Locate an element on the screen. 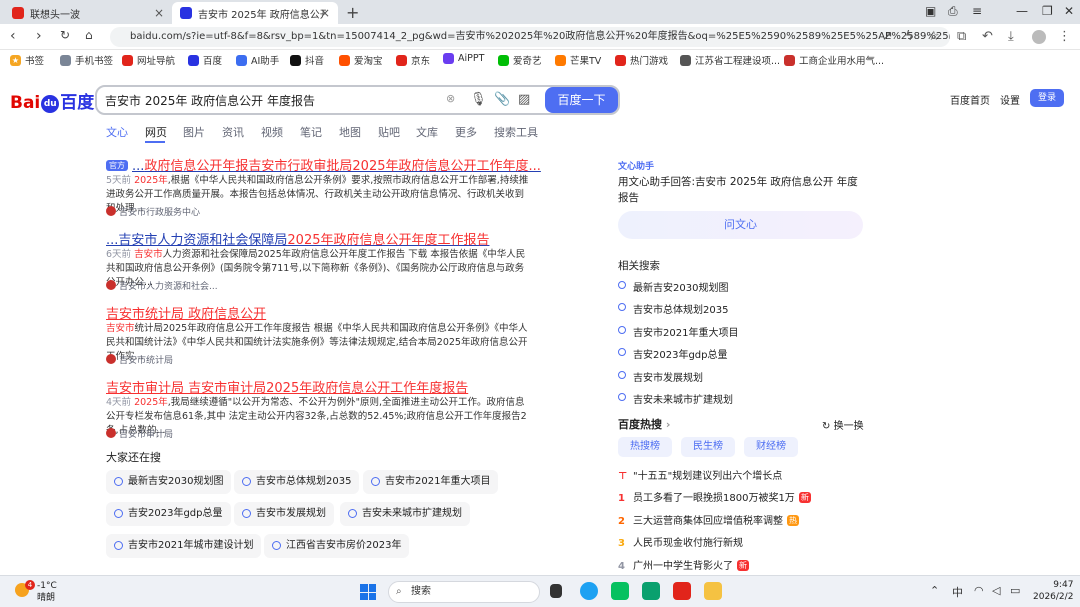  attachment-icon: 📎 is located at coordinates (502, 99).